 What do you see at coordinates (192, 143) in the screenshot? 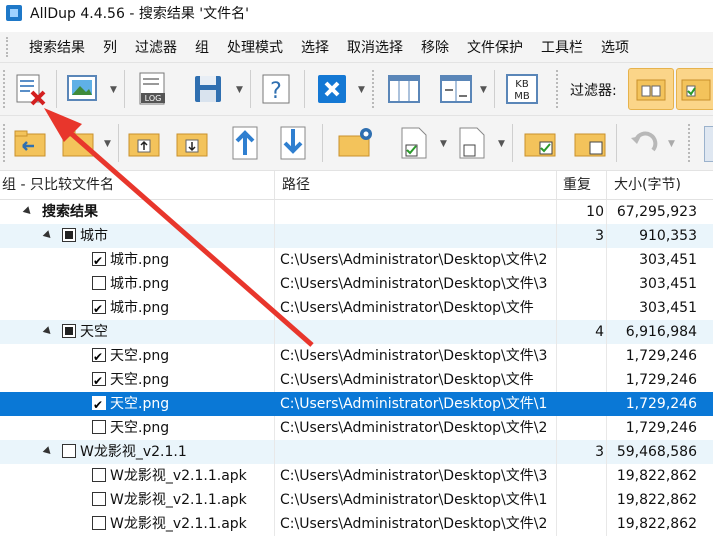
I see `move-down-folder-button` at bounding box center [192, 143].